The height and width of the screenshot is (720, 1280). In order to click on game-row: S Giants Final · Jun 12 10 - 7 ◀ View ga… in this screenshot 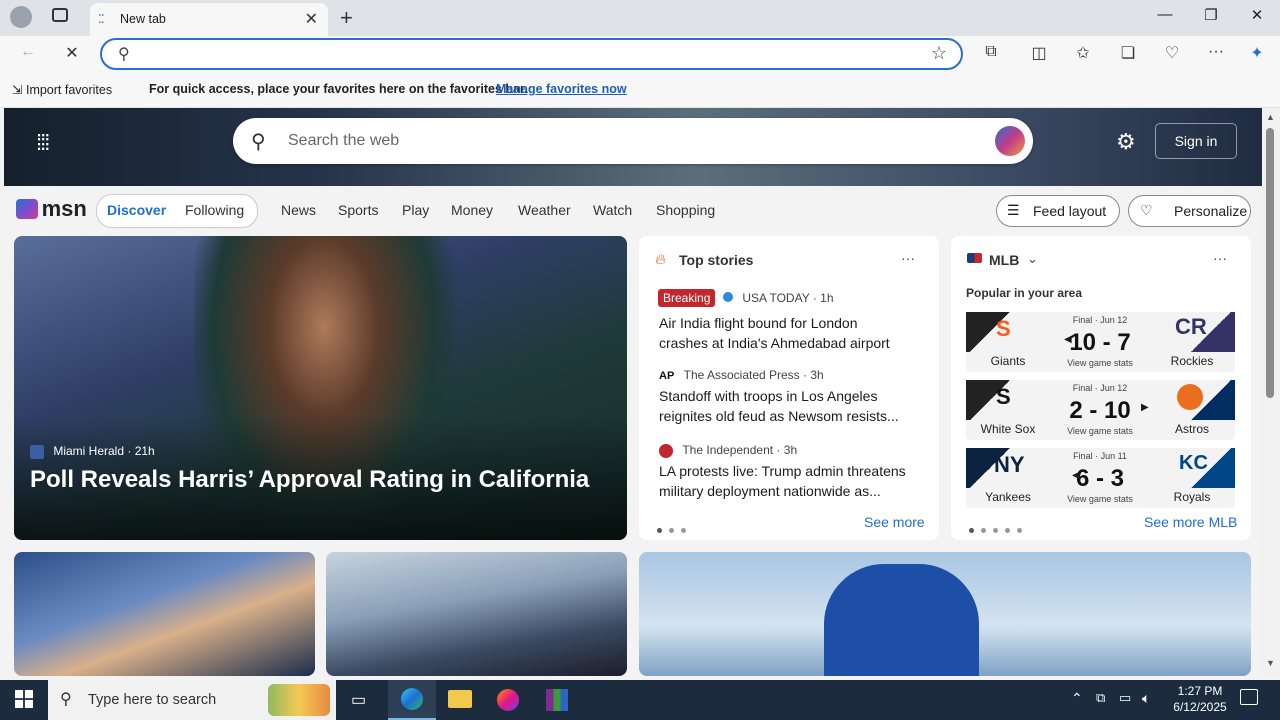, I will do `click(1100, 342)`.